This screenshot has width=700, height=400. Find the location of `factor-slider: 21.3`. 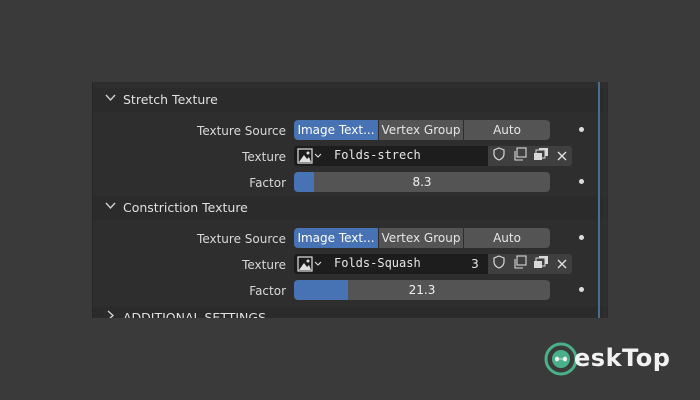

factor-slider: 21.3 is located at coordinates (422, 290).